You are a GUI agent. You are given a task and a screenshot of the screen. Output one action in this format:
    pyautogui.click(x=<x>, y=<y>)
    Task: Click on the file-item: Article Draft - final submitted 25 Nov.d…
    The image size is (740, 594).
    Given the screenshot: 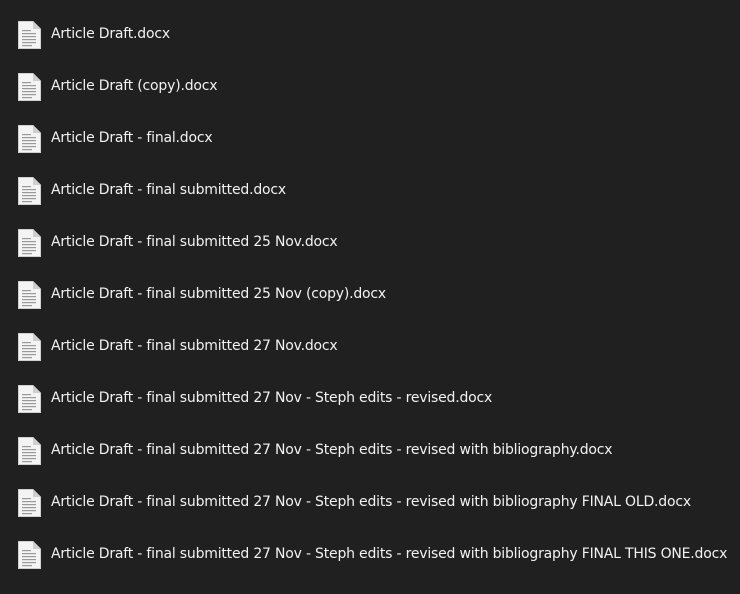 What is the action you would take?
    pyautogui.click(x=370, y=243)
    